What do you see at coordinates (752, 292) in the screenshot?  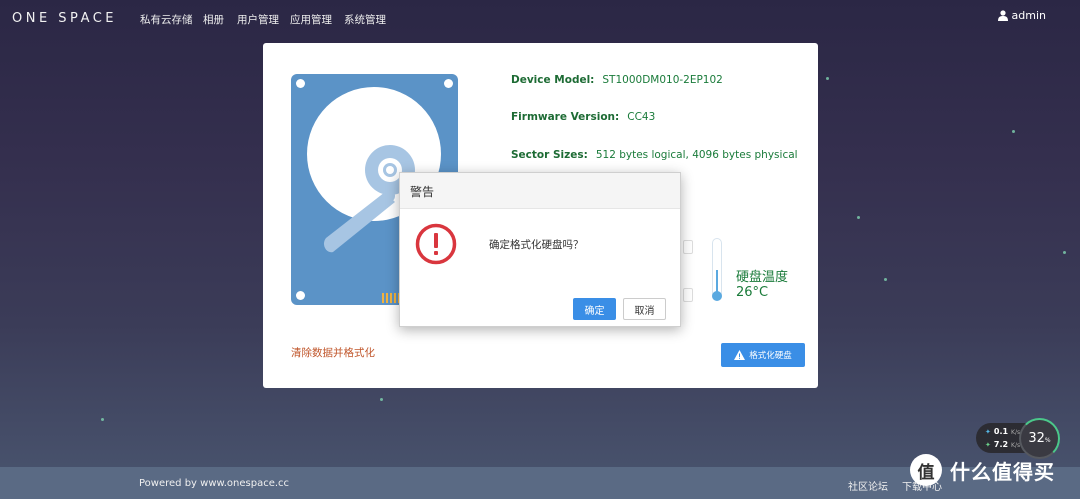 I see `disk-temp-value: 26°C` at bounding box center [752, 292].